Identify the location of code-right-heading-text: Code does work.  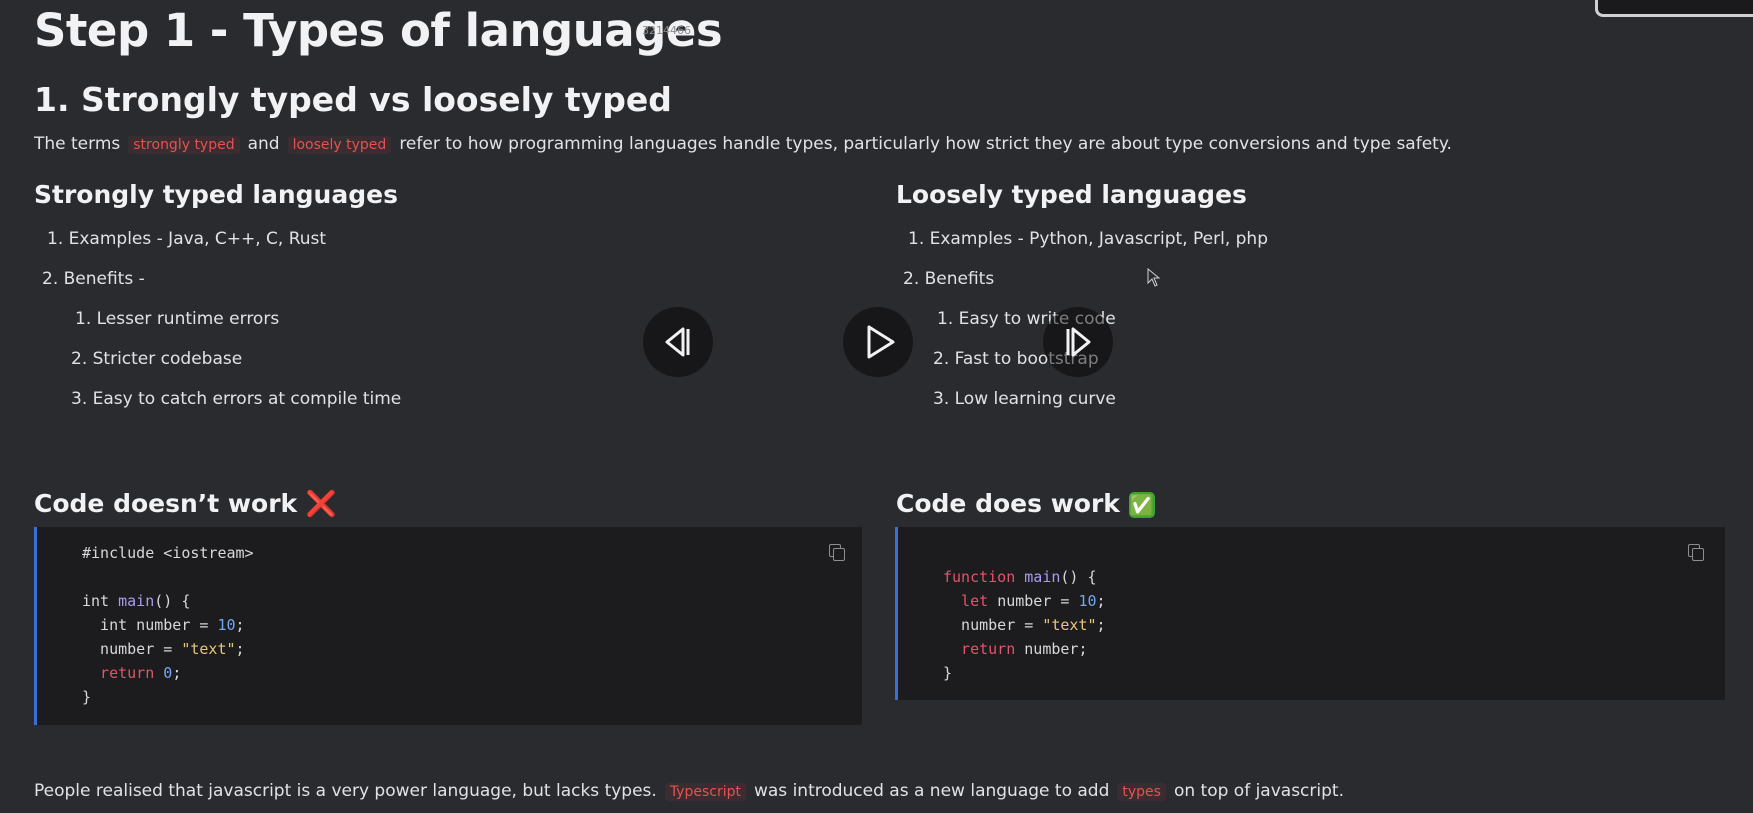
(1008, 503).